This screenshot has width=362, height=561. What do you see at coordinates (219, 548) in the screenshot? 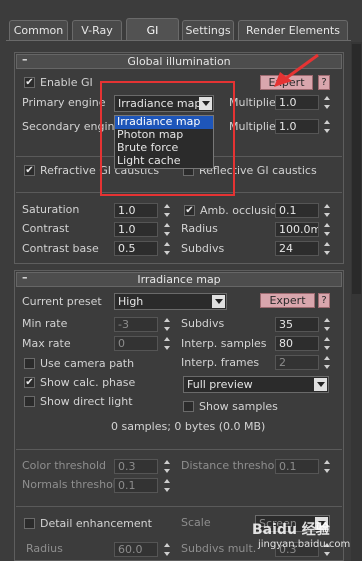
I see `subdivs-mult-label: Subdivs mult.` at bounding box center [219, 548].